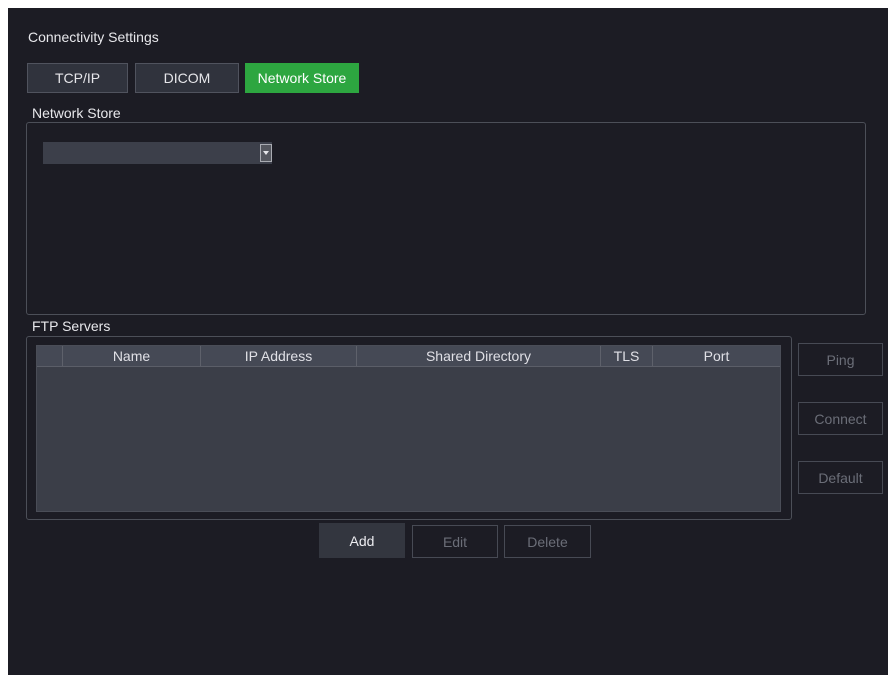  Describe the element at coordinates (77, 78) in the screenshot. I see `tab-tcp-ip: TCP/IP` at that location.